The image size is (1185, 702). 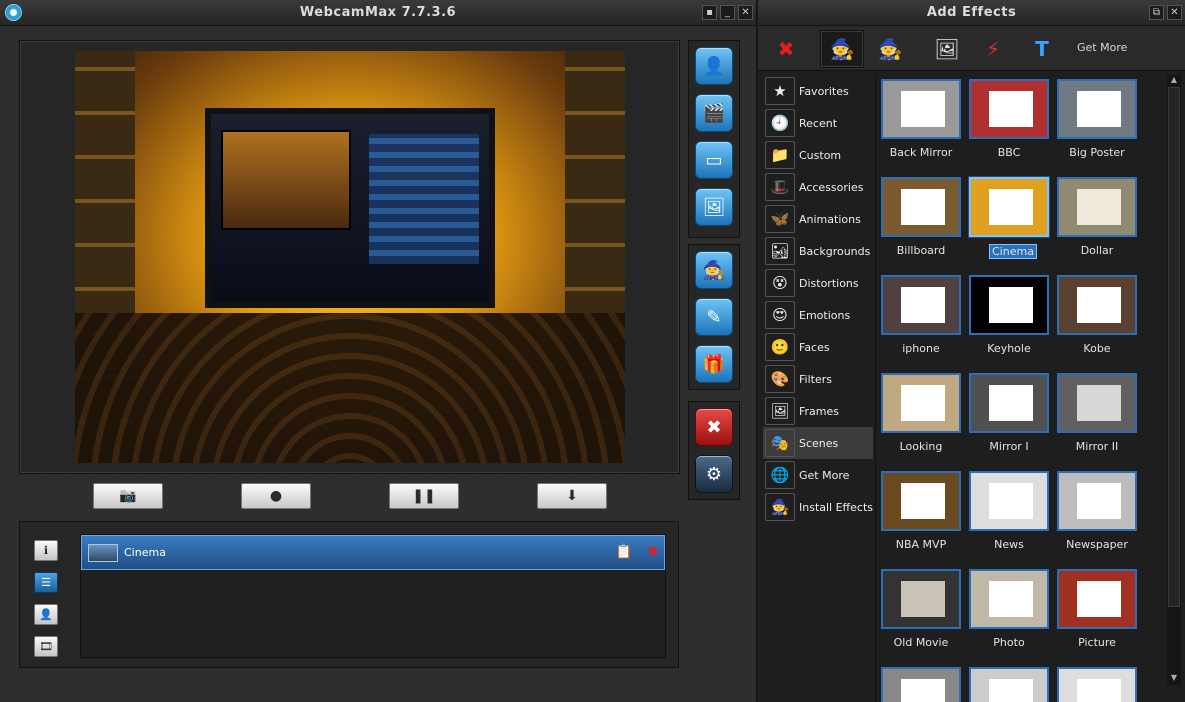 What do you see at coordinates (1174, 81) in the screenshot?
I see `scroll-up-icon: ▲` at bounding box center [1174, 81].